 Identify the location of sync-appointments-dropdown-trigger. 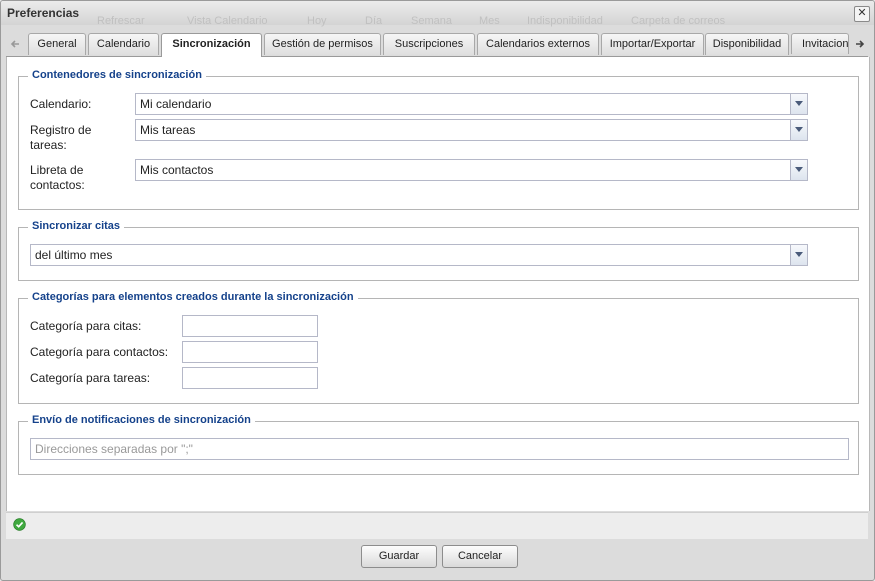
(798, 255).